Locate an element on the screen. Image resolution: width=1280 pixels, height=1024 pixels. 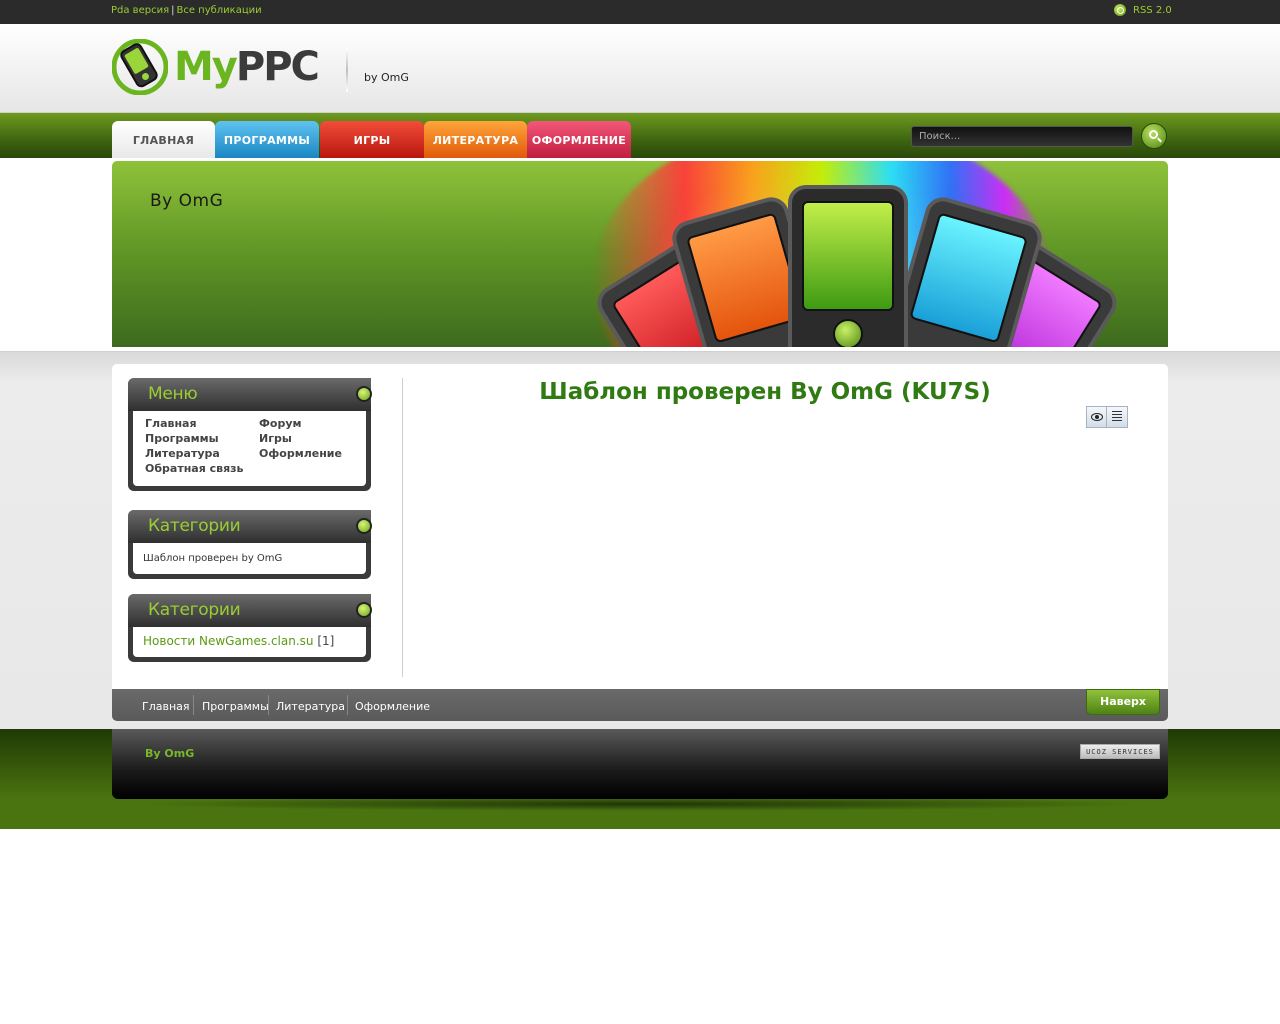
header-banner: By OmG is located at coordinates (640, 254).